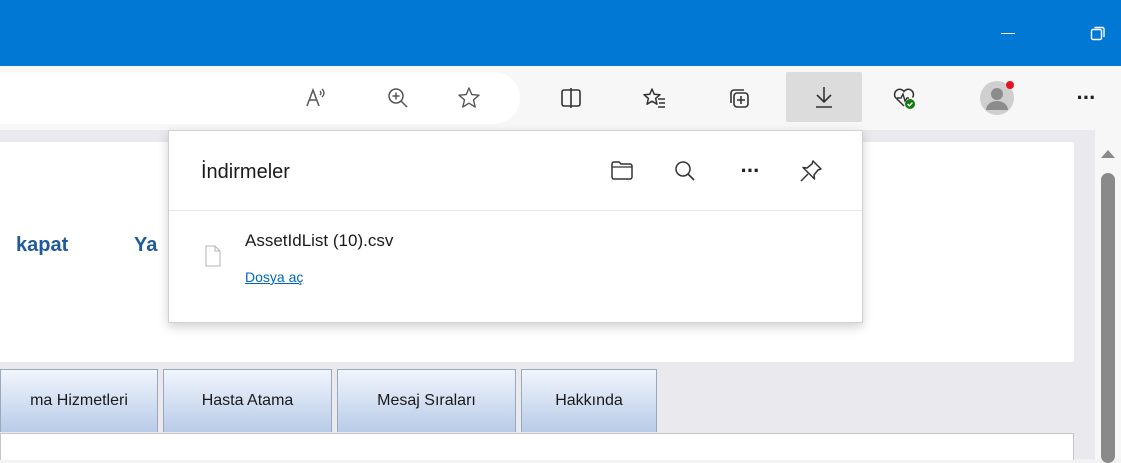 The image size is (1121, 463). I want to click on favorite-button, so click(469, 98).